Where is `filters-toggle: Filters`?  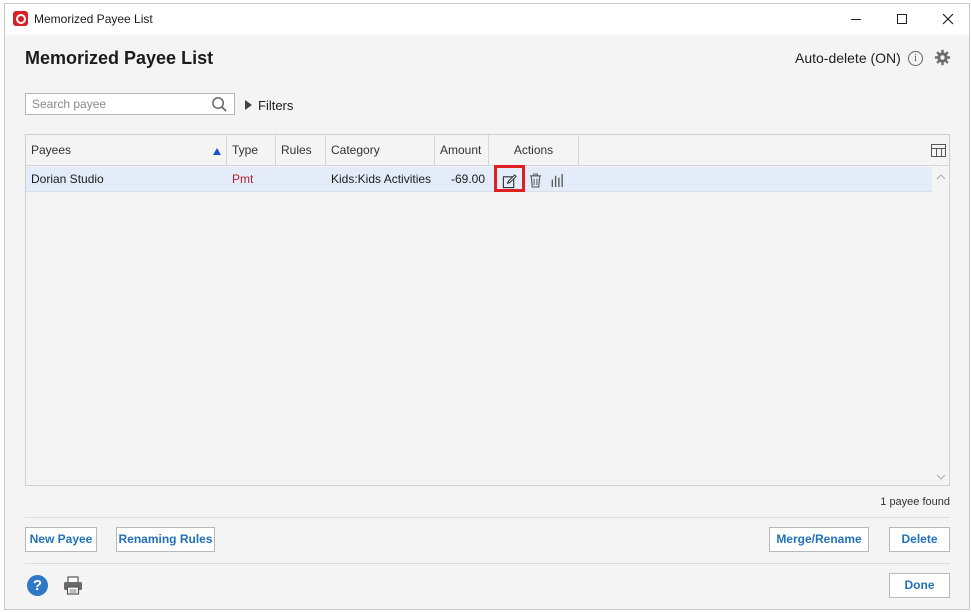
filters-toggle: Filters is located at coordinates (269, 105).